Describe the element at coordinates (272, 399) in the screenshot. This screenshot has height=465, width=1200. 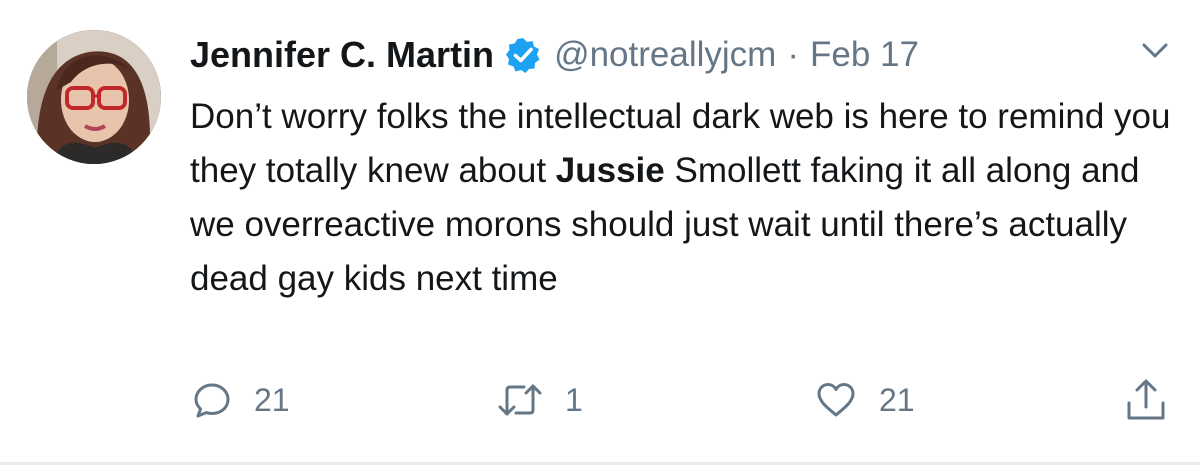
I see `reply-count: 21` at that location.